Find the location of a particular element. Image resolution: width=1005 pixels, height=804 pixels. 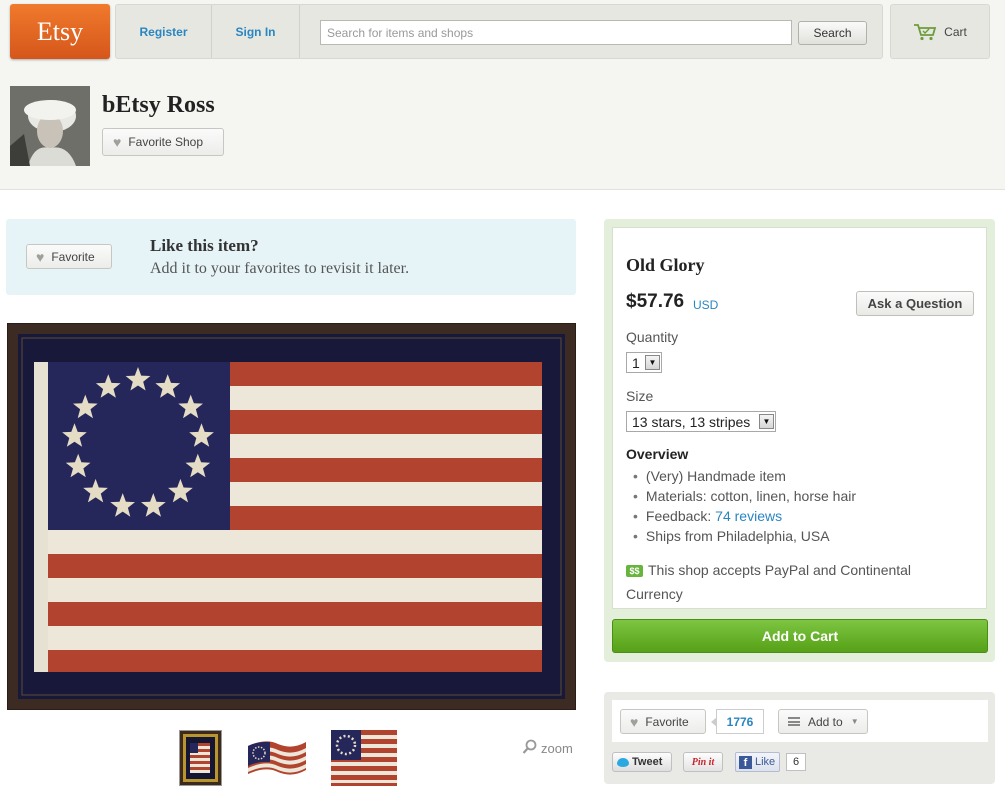

overview-title: Overview is located at coordinates (657, 454).